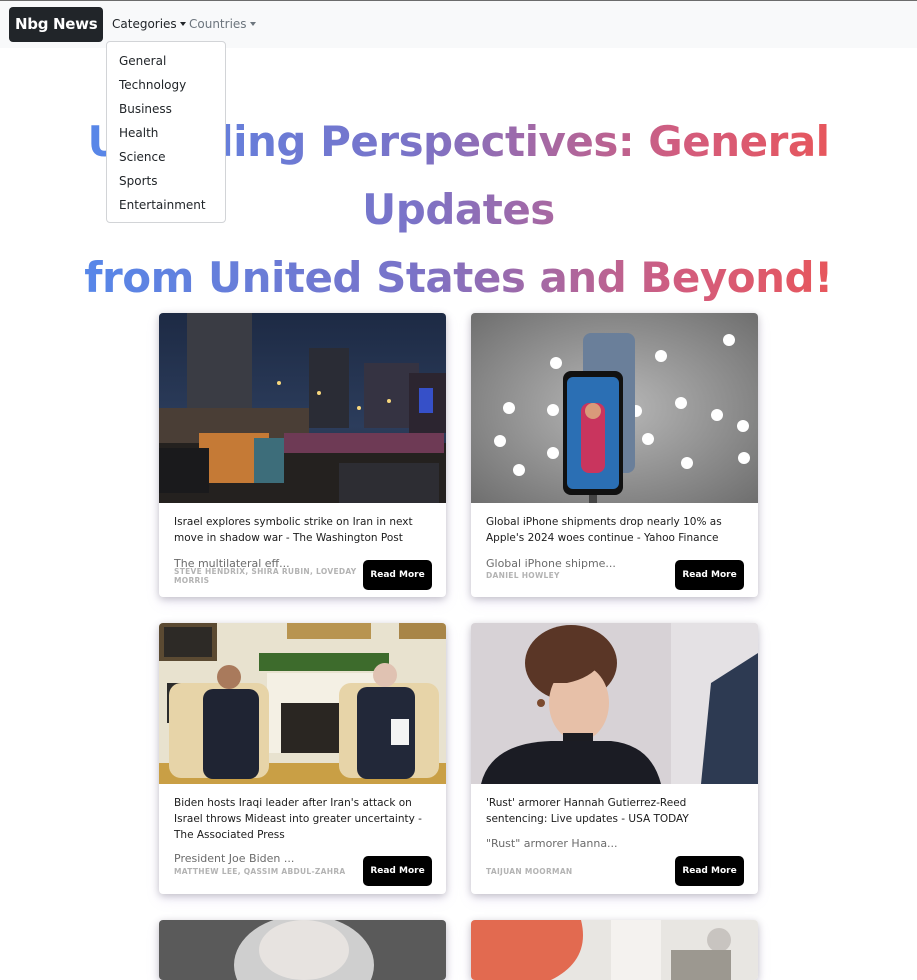  I want to click on categories-menu: Categories, so click(149, 24).